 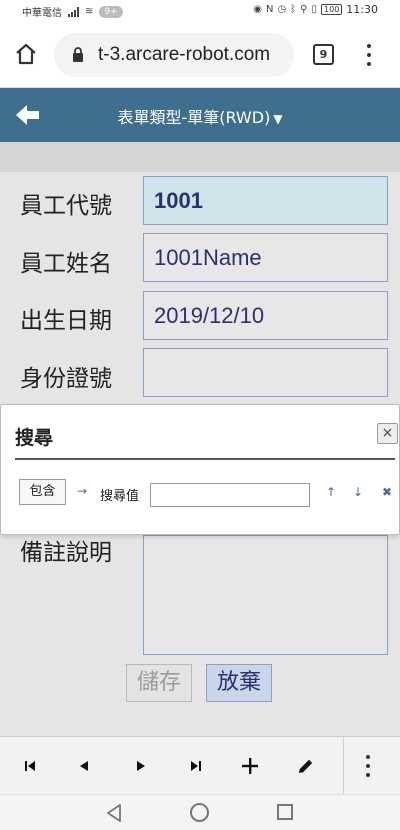 I want to click on clock: 11:30, so click(x=362, y=9).